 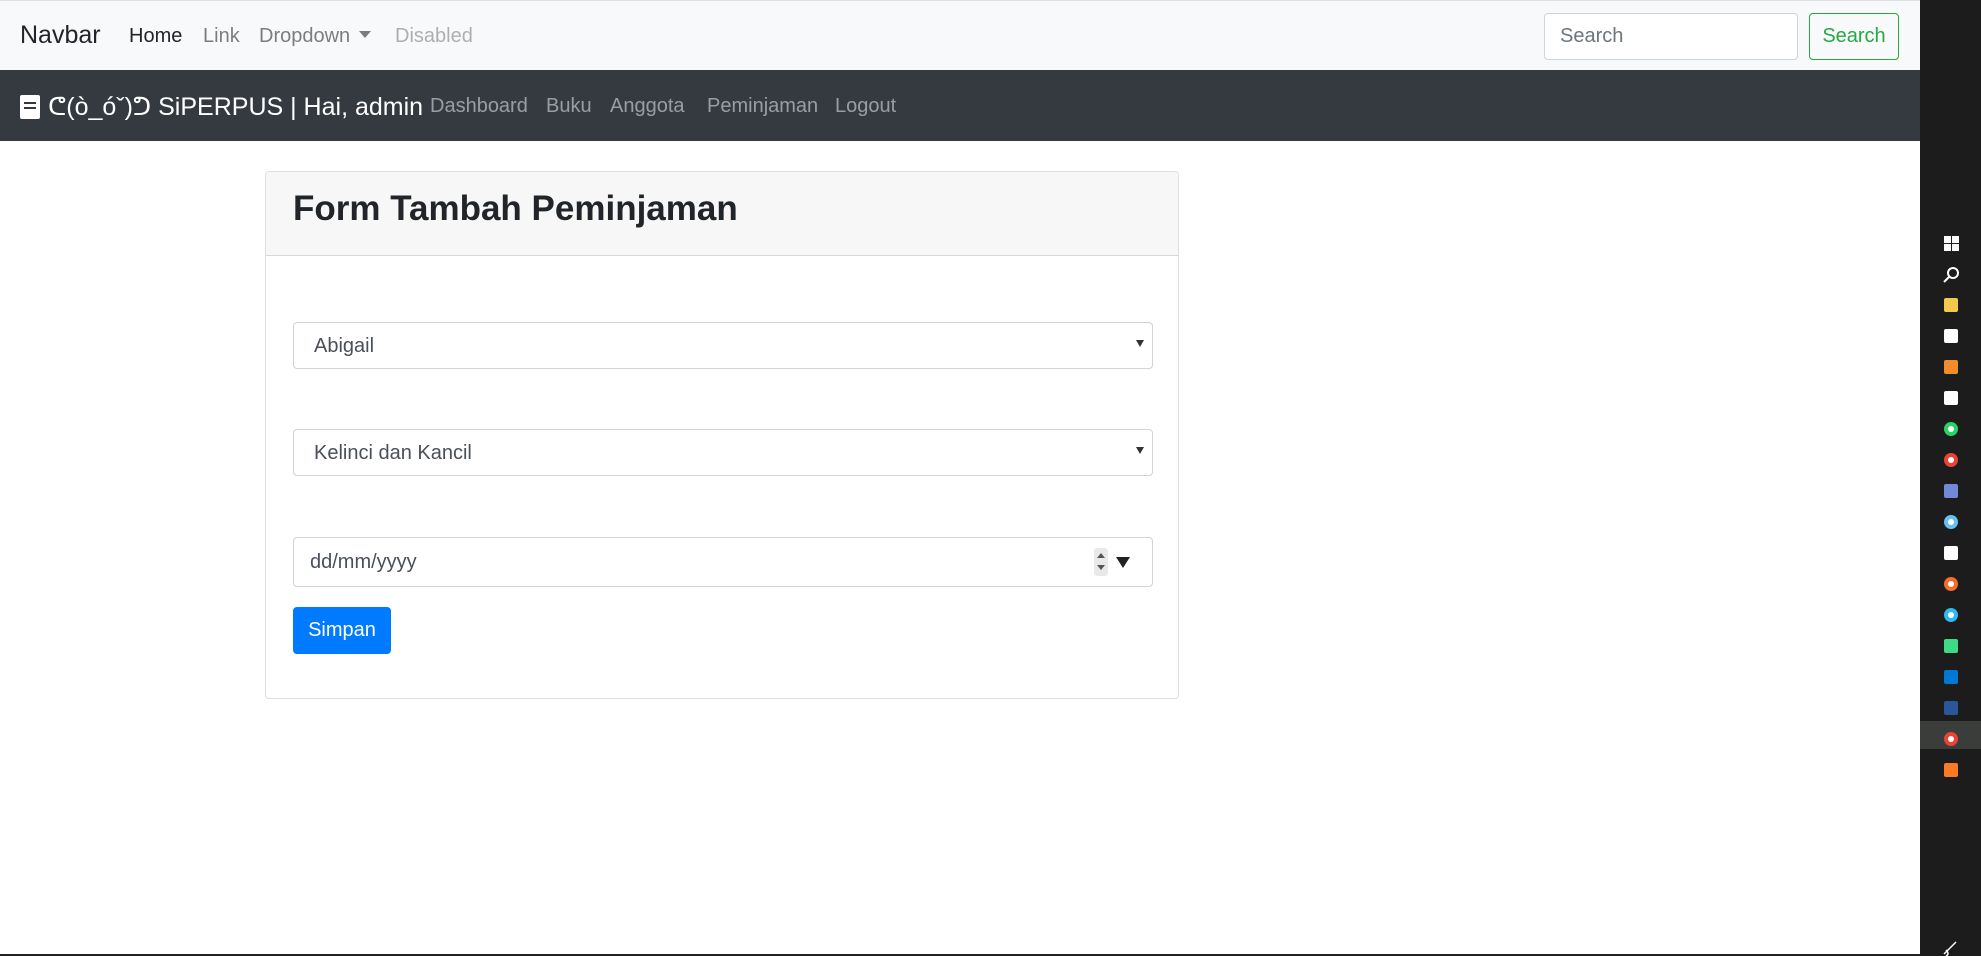 I want to click on steam-icon, so click(x=1951, y=522).